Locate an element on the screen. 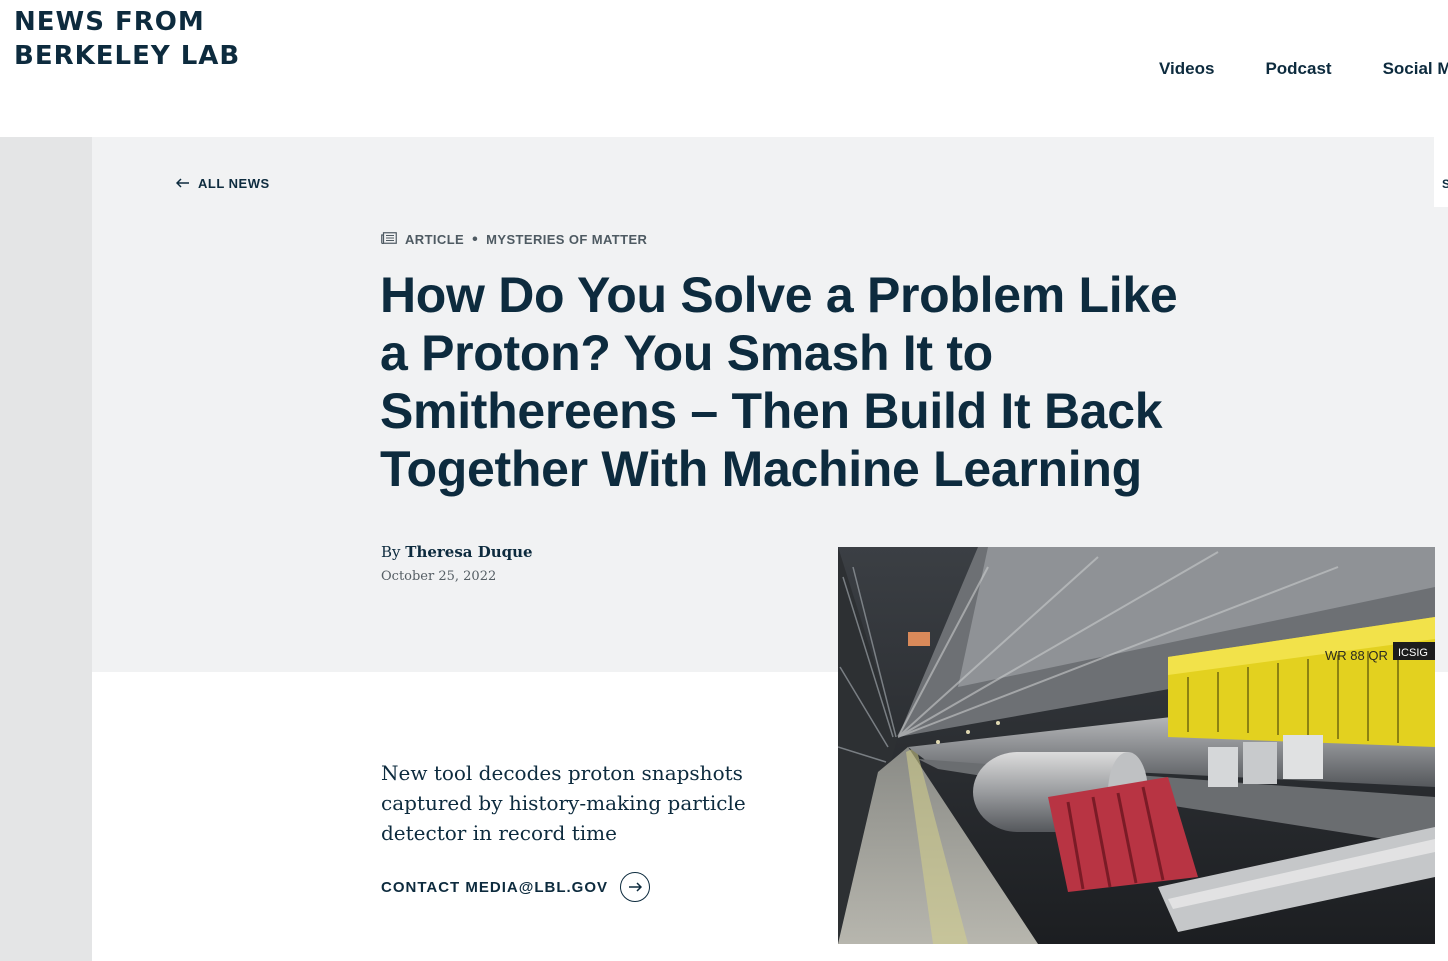 The image size is (1448, 961). nav-item-podcast: Podcast is located at coordinates (1298, 69).